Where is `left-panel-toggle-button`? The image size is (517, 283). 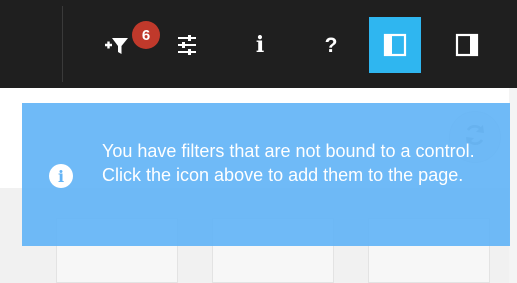
left-panel-toggle-button is located at coordinates (395, 45).